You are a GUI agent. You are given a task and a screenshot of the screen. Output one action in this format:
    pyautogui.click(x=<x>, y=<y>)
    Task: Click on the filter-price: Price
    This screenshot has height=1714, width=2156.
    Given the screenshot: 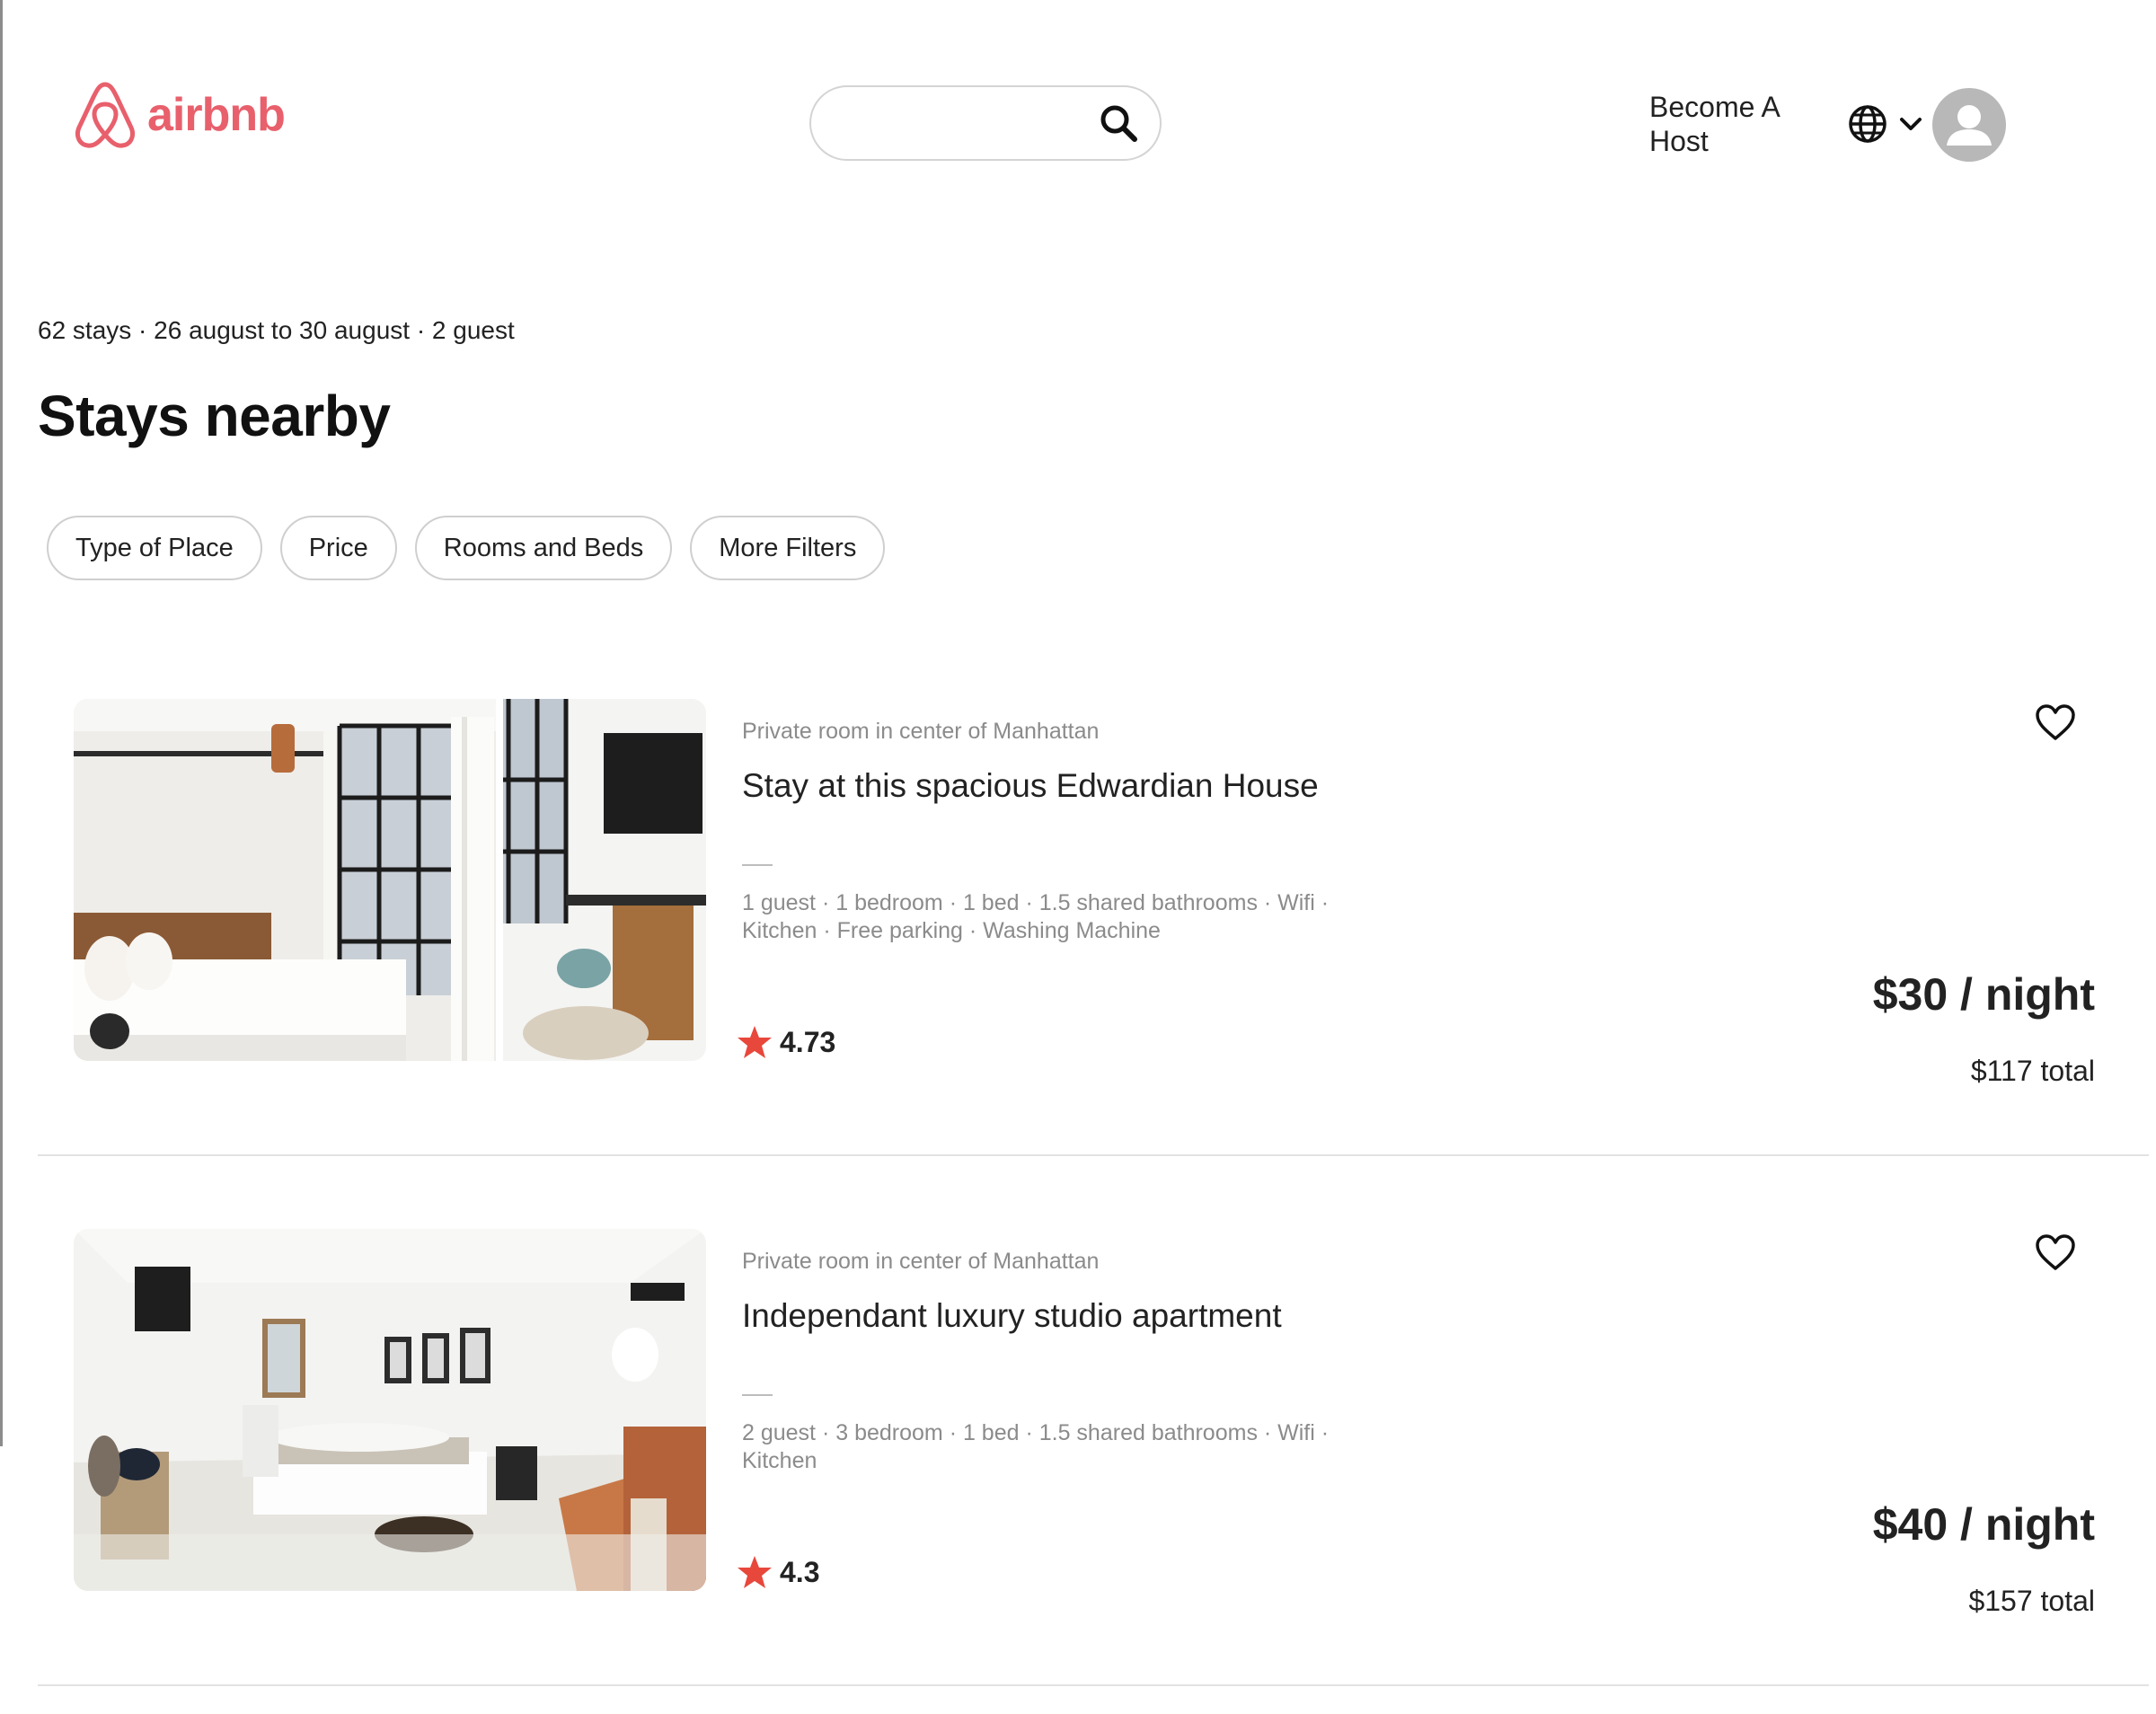 What is the action you would take?
    pyautogui.click(x=338, y=548)
    